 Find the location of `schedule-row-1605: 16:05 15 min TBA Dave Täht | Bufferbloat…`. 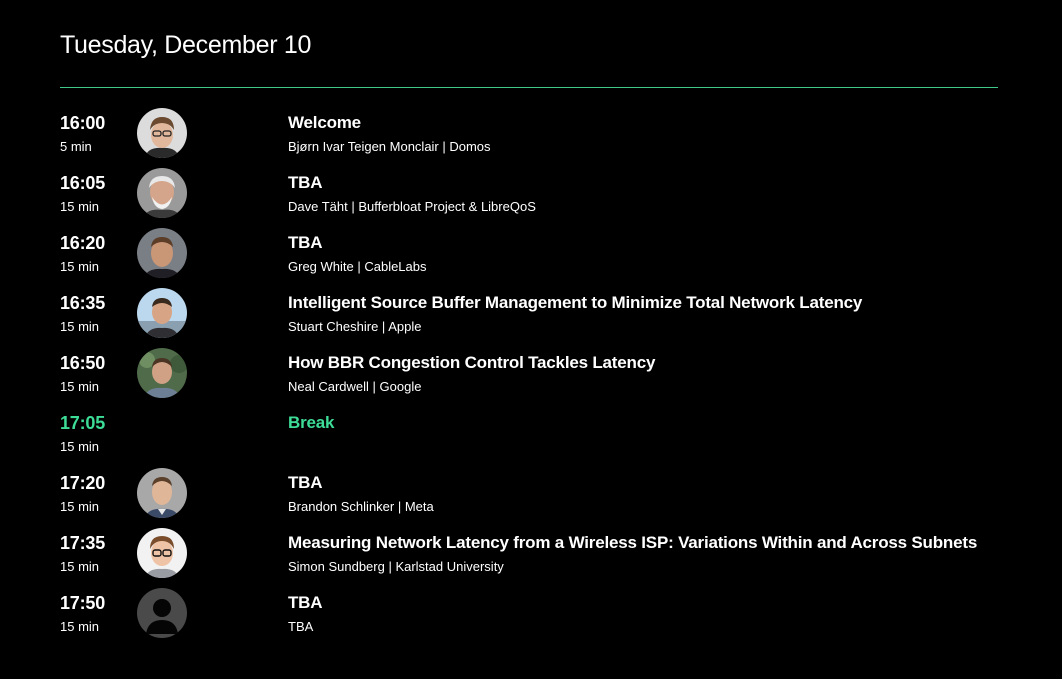

schedule-row-1605: 16:05 15 min TBA Dave Täht | Bufferbloat… is located at coordinates (529, 198).